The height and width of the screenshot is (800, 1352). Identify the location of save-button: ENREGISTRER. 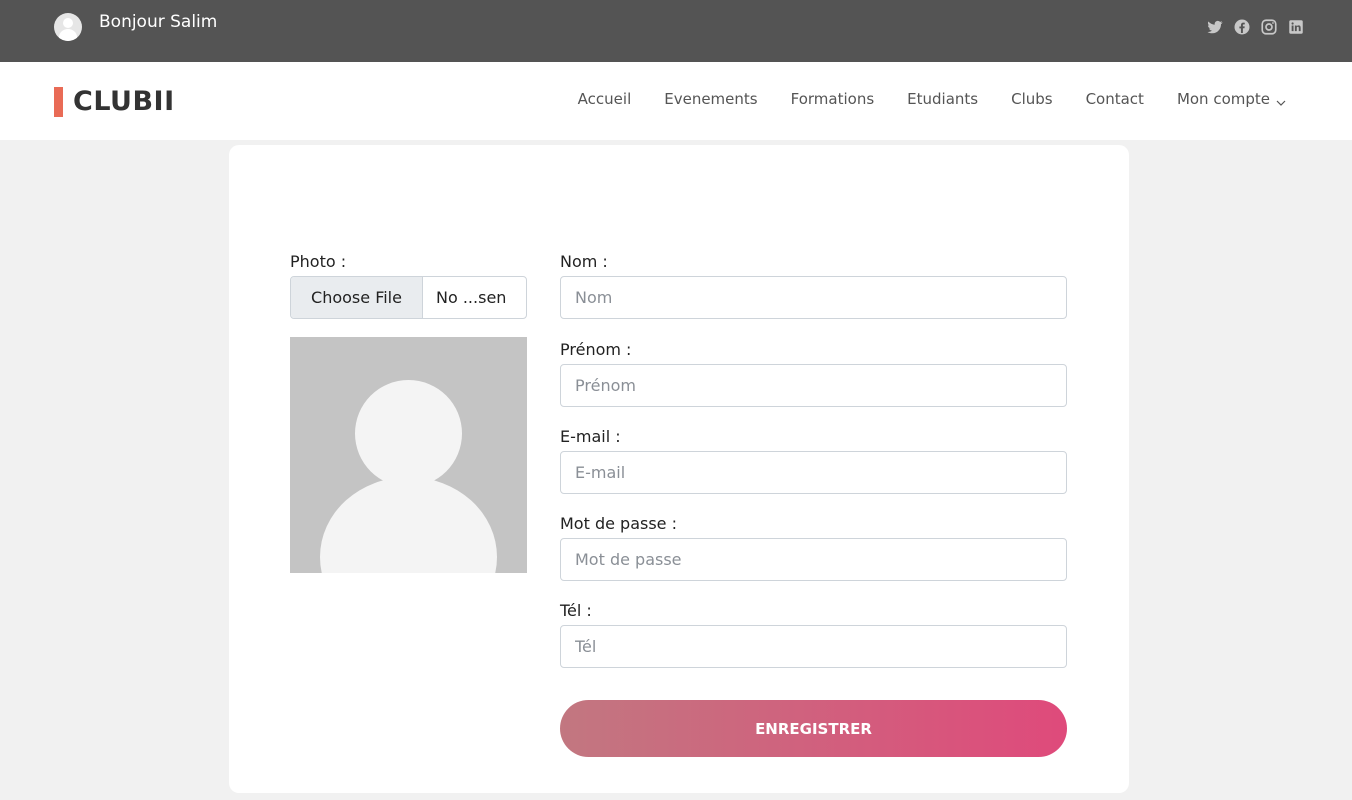
(813, 728).